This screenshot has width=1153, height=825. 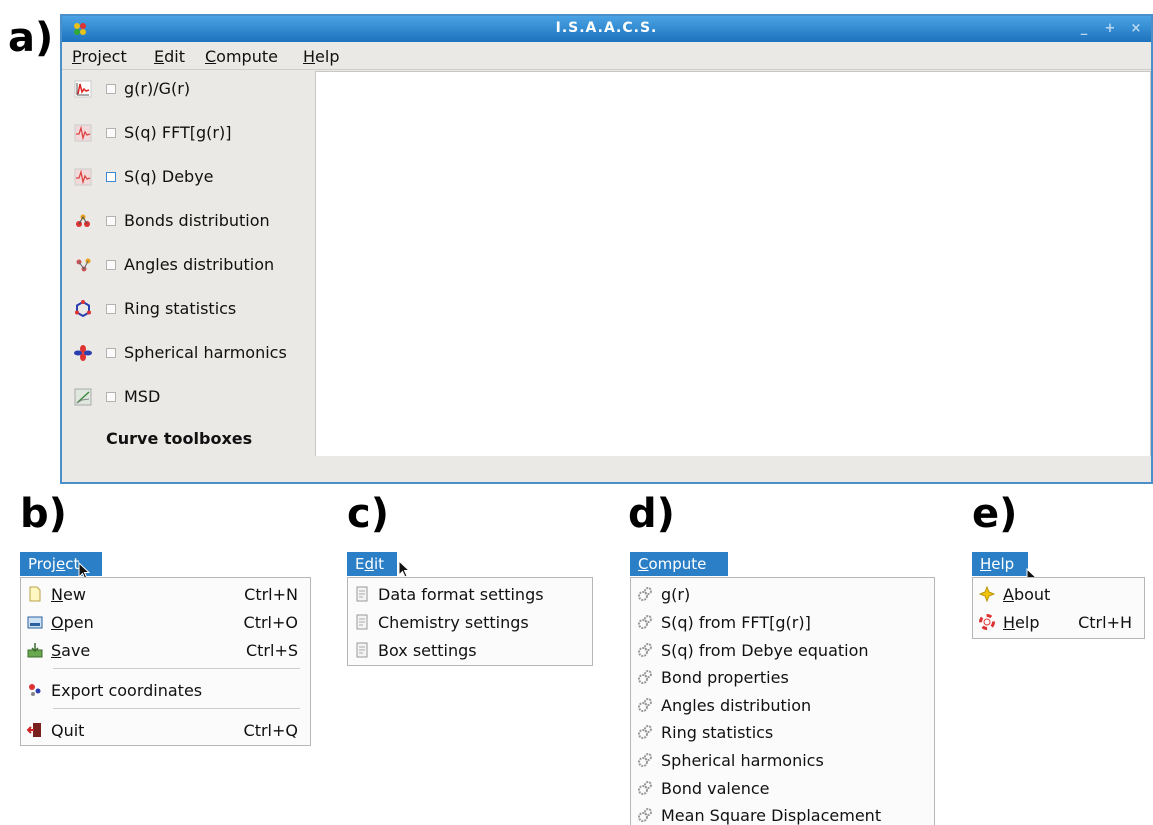 I want to click on menu-item-box-settings: Box settings, so click(x=470, y=650).